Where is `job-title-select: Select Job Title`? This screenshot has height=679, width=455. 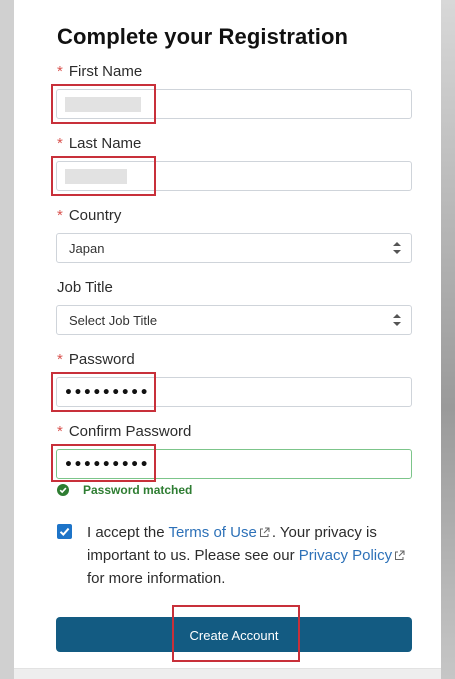
job-title-select: Select Job Title is located at coordinates (234, 320).